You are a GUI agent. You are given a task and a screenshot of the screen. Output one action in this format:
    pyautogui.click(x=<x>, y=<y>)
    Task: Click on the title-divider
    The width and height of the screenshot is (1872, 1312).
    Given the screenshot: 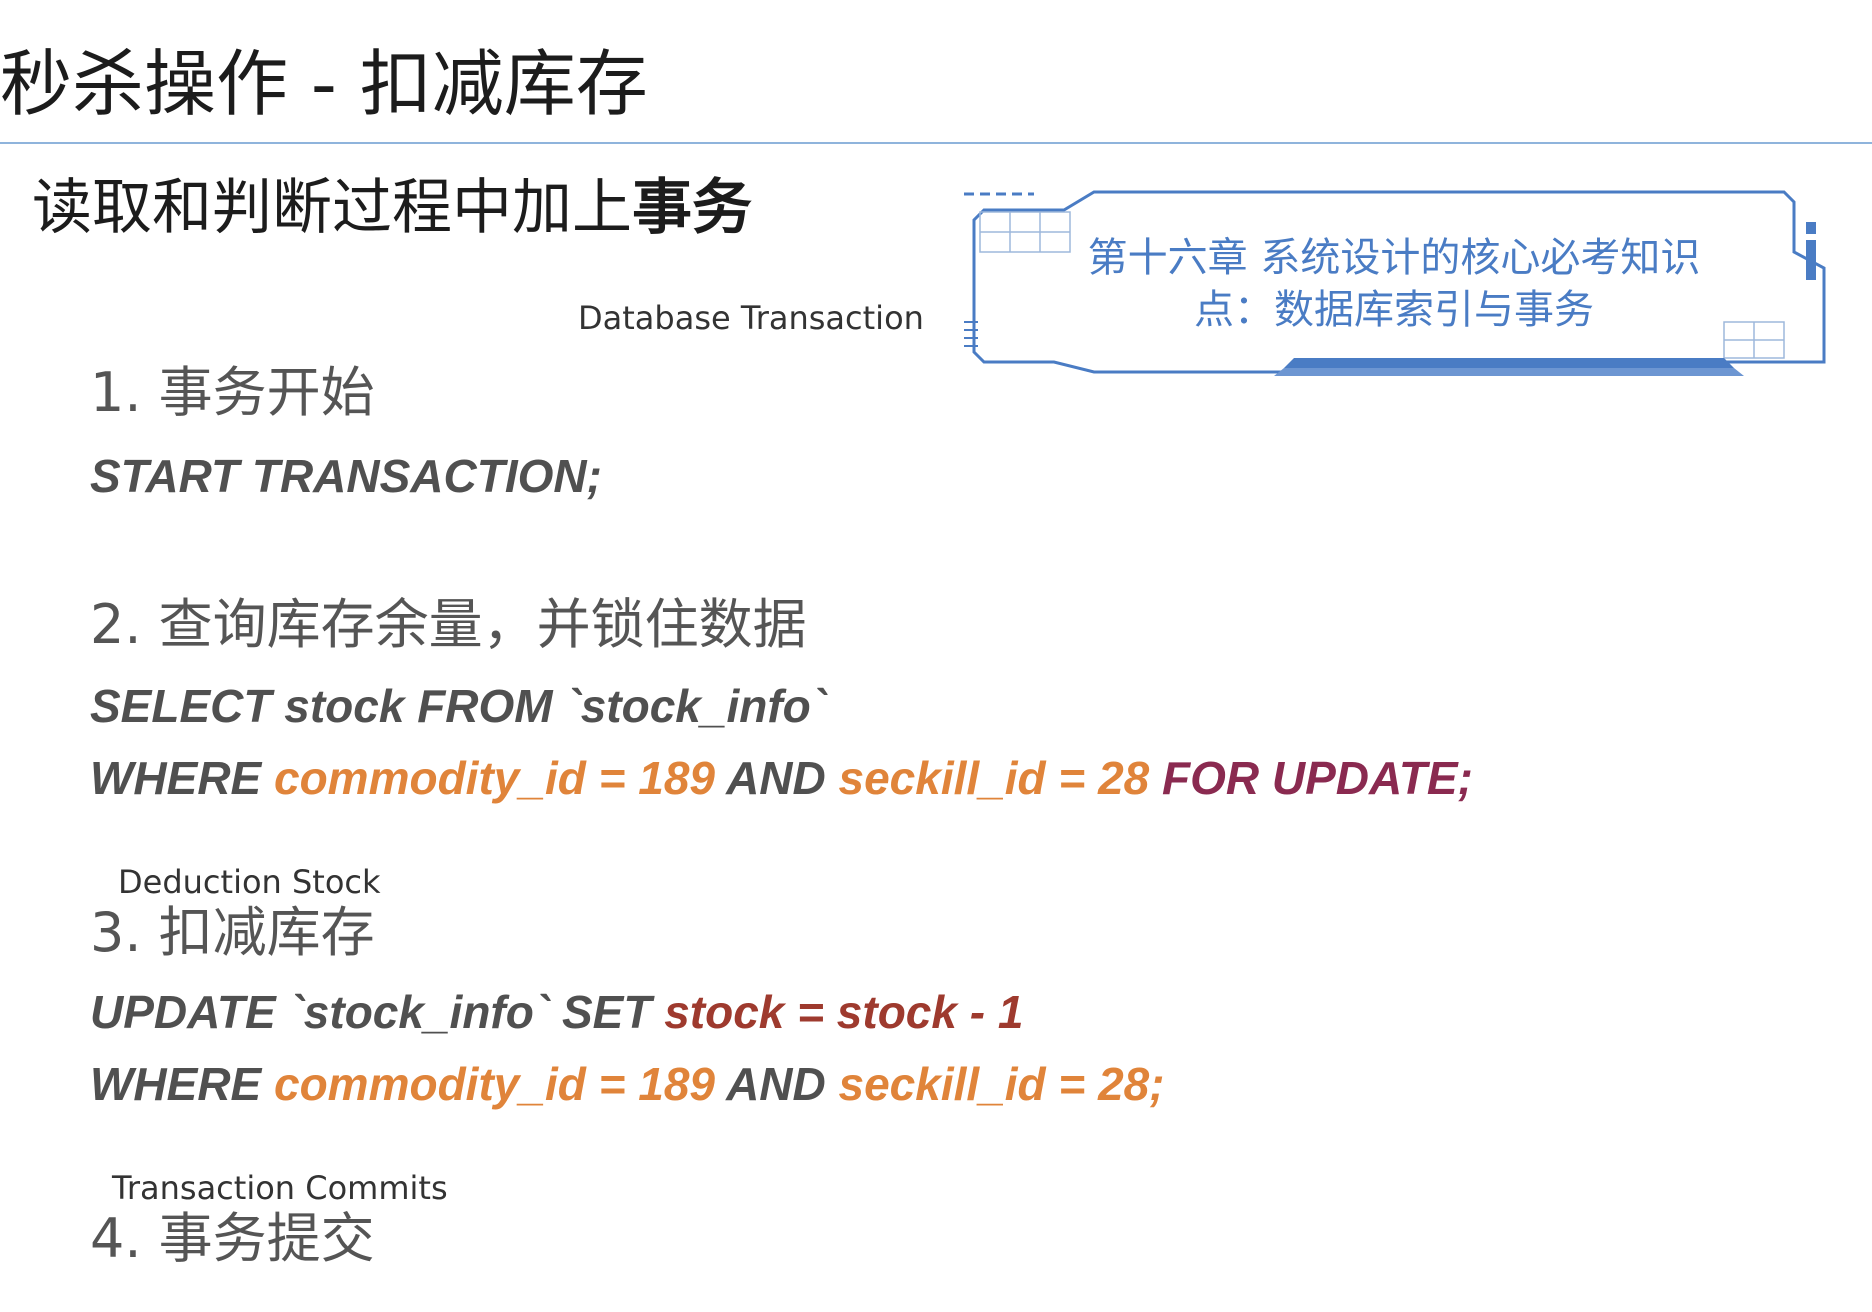 What is the action you would take?
    pyautogui.click(x=936, y=143)
    